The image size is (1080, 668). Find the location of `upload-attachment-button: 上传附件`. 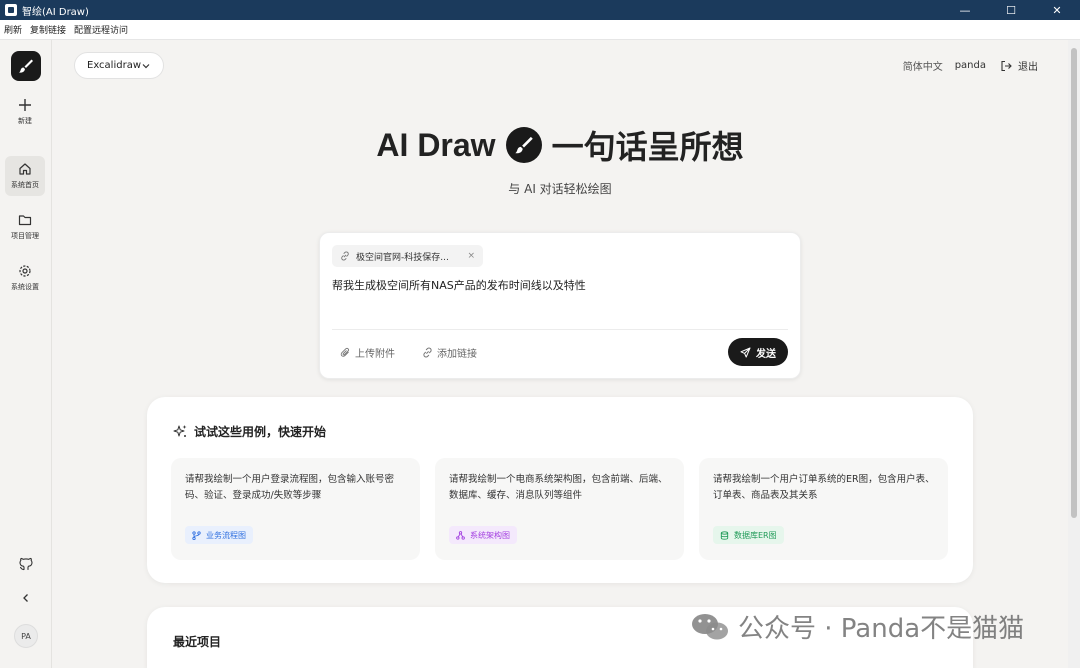

upload-attachment-button: 上传附件 is located at coordinates (367, 352).